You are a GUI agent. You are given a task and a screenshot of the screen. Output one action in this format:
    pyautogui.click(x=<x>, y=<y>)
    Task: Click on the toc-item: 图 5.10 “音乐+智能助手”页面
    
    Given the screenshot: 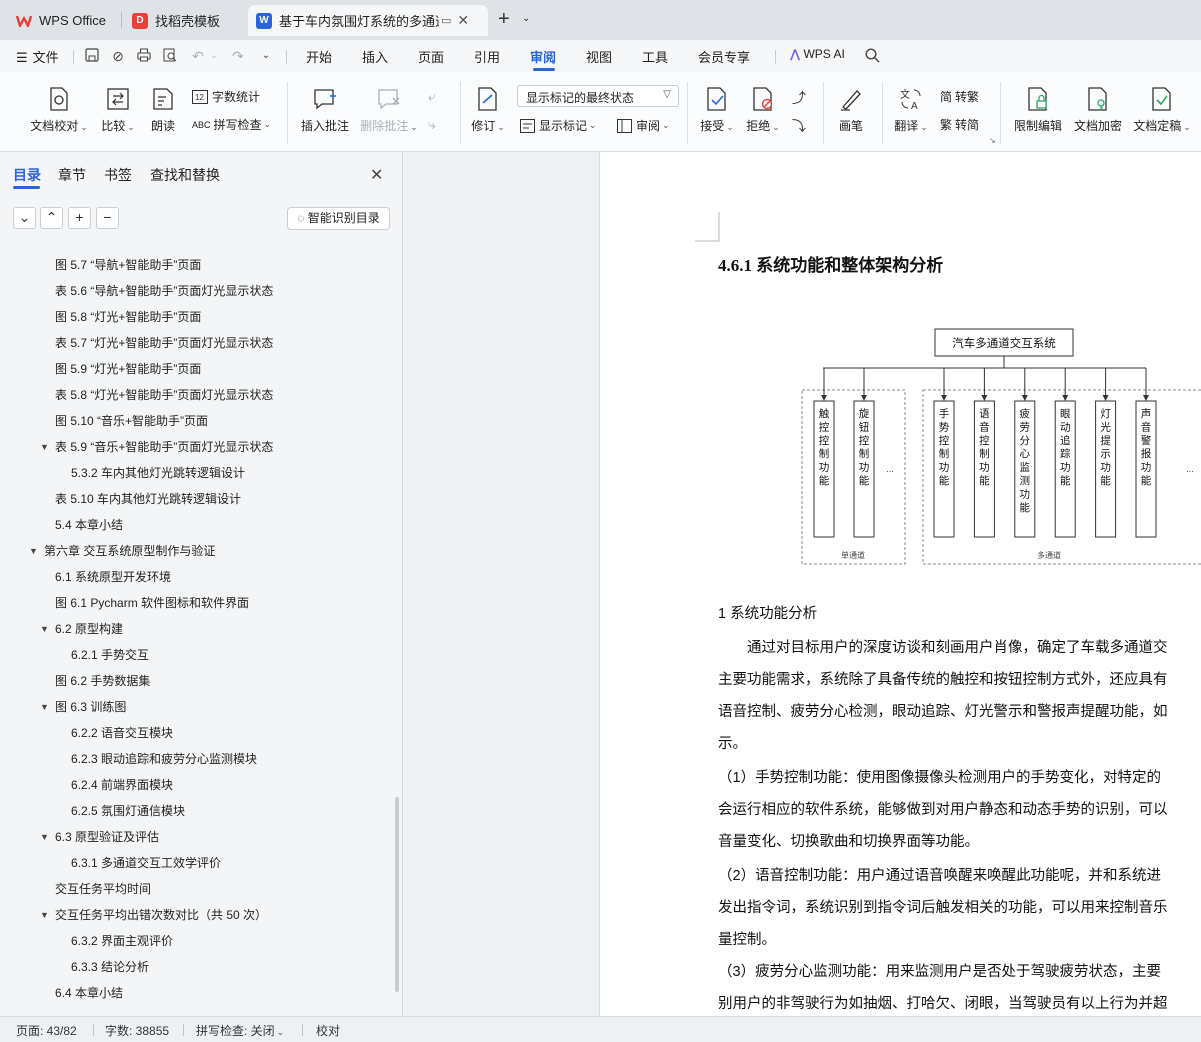 What is the action you would take?
    pyautogui.click(x=131, y=421)
    